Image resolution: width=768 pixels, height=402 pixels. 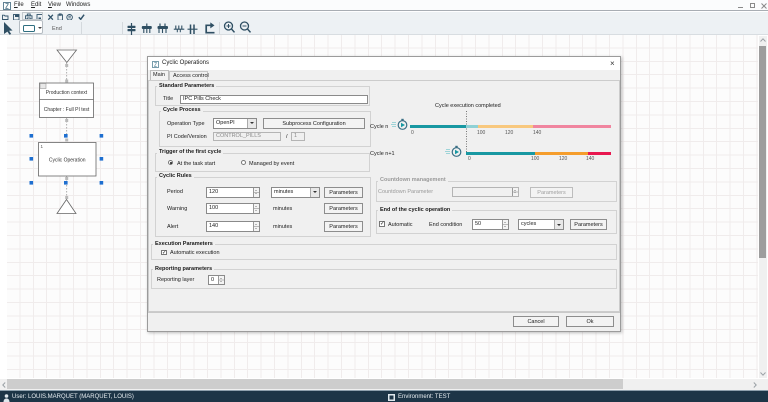 What do you see at coordinates (67, 93) in the screenshot?
I see `svg-text: Production context` at bounding box center [67, 93].